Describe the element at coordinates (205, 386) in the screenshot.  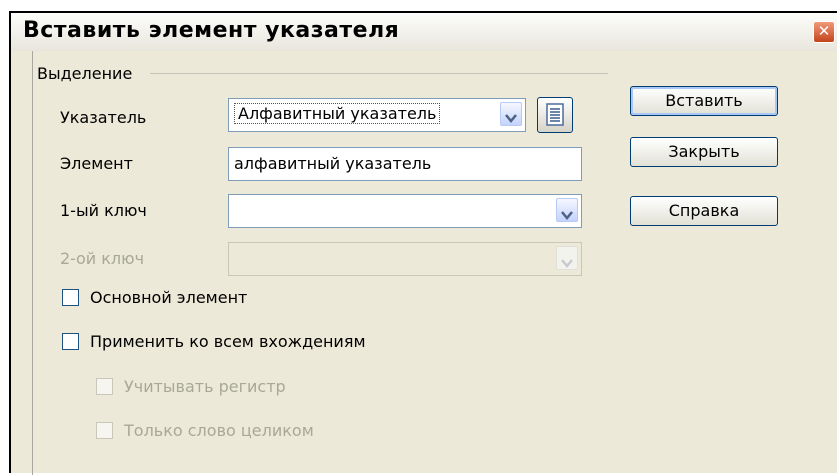
I see `match-case-label: Учитывать регистр` at that location.